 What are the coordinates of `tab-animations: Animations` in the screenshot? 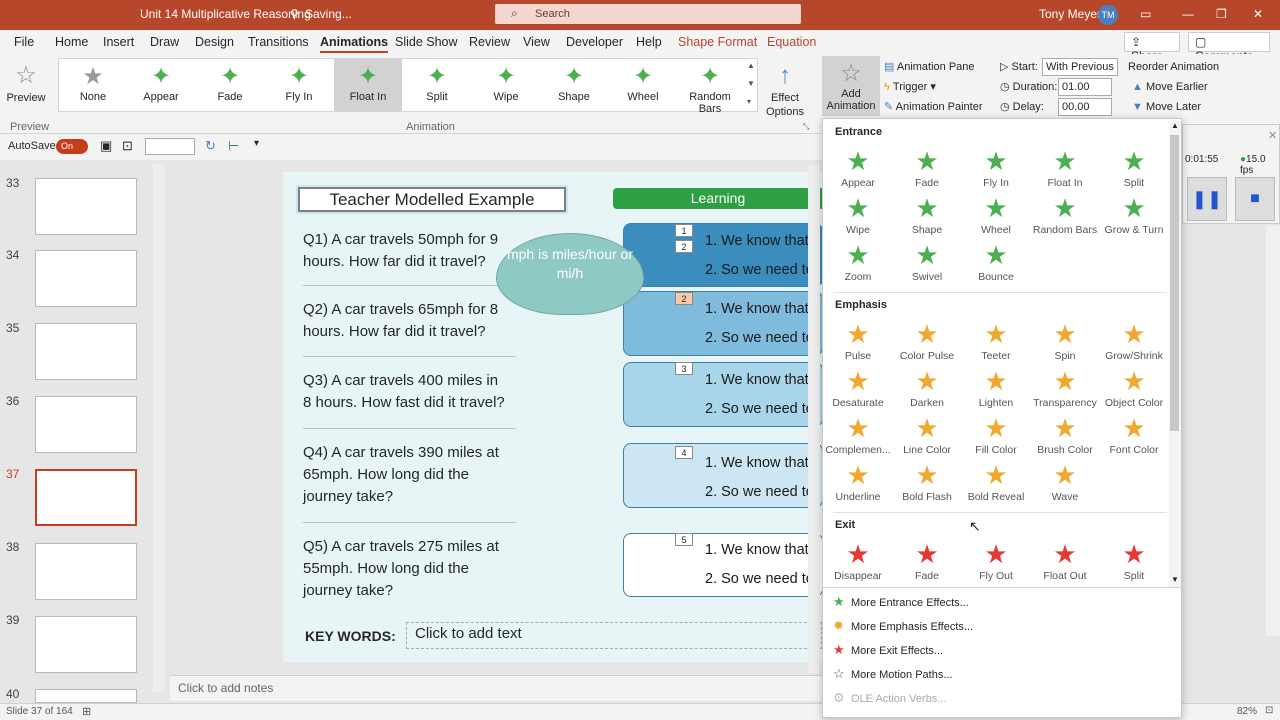 It's located at (354, 44).